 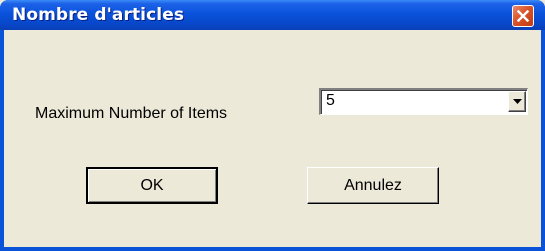 I want to click on close-button, so click(x=523, y=16).